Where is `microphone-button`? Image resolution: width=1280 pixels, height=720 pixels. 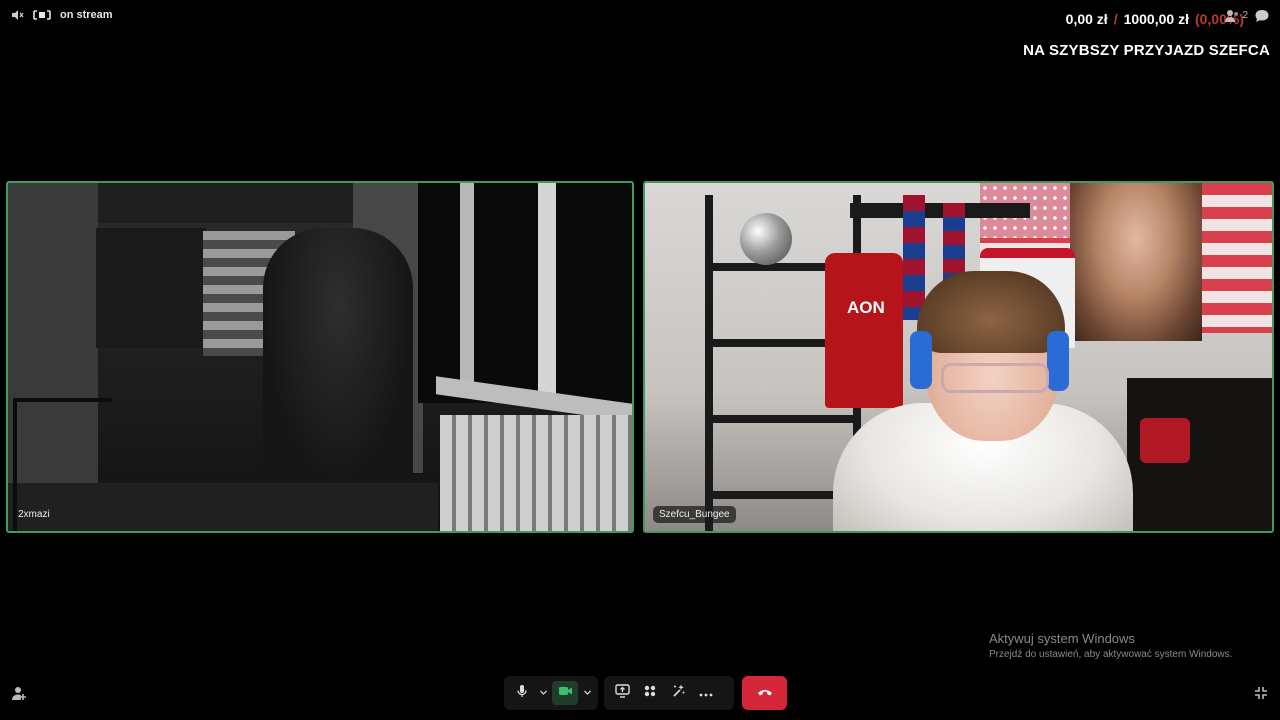
microphone-button is located at coordinates (522, 693).